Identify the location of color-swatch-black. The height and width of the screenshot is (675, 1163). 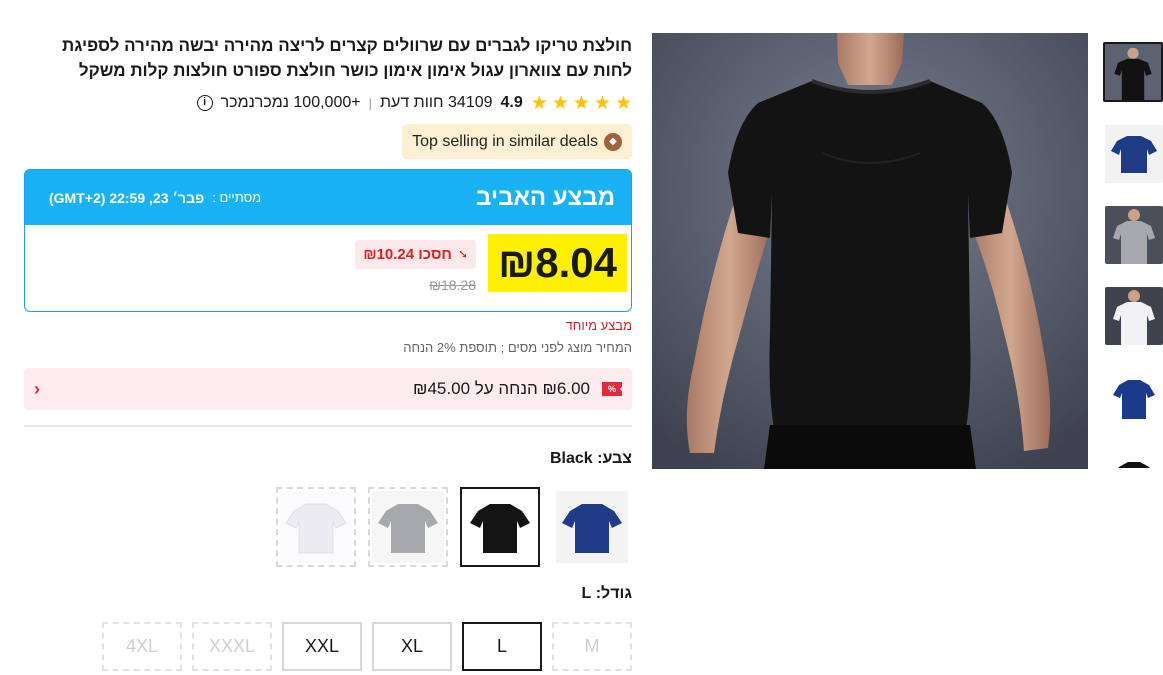
(500, 527).